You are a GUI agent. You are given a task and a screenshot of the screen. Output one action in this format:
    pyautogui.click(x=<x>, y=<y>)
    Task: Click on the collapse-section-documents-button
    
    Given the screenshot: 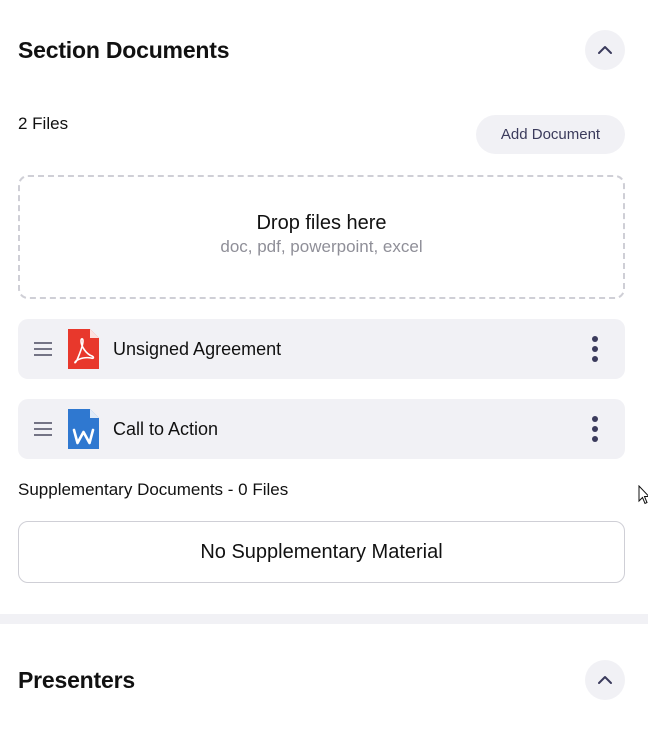 What is the action you would take?
    pyautogui.click(x=605, y=50)
    